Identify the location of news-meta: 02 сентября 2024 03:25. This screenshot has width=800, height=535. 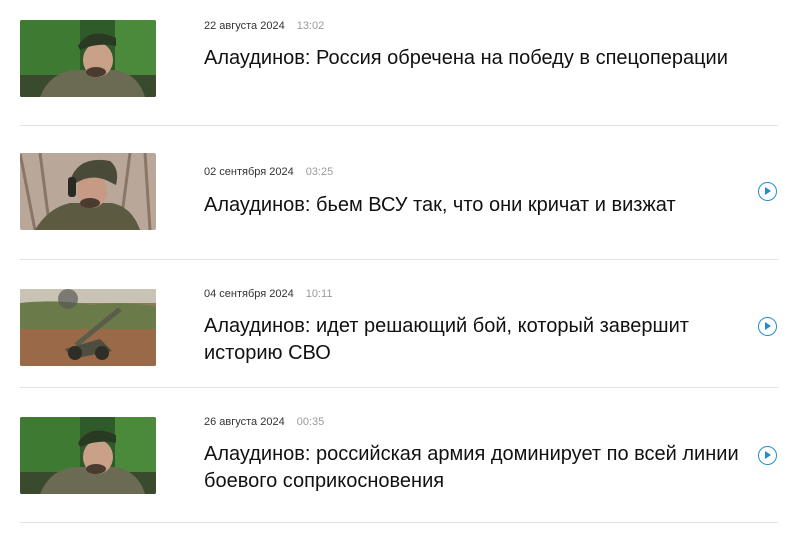
(268, 172).